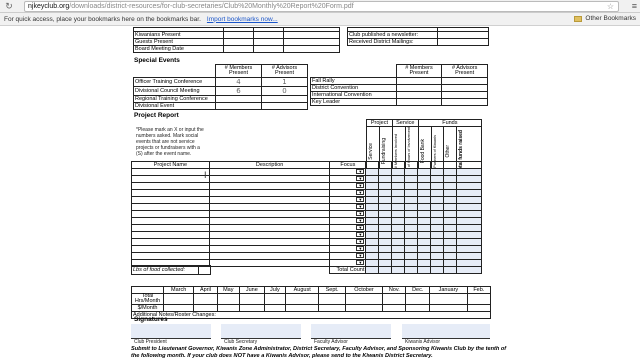 The height and width of the screenshot is (360, 640). What do you see at coordinates (634, 6) in the screenshot?
I see `menu-icon: ≡` at bounding box center [634, 6].